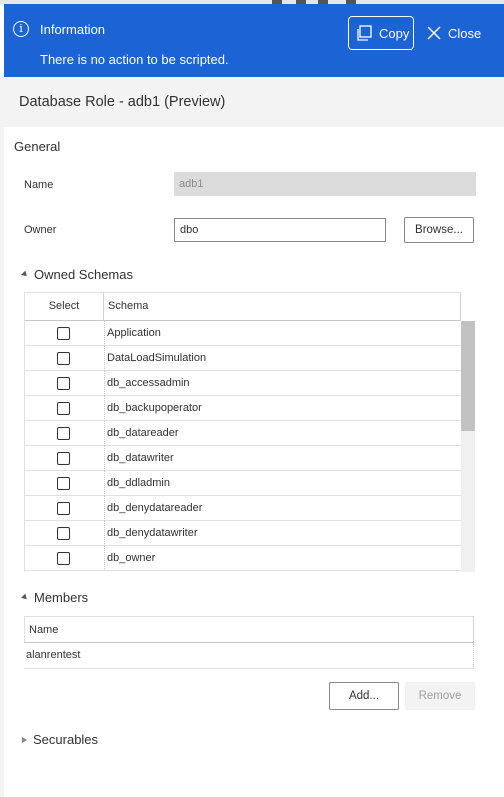 The height and width of the screenshot is (797, 504). Describe the element at coordinates (243, 458) in the screenshot. I see `table-row: db_datawriter` at that location.